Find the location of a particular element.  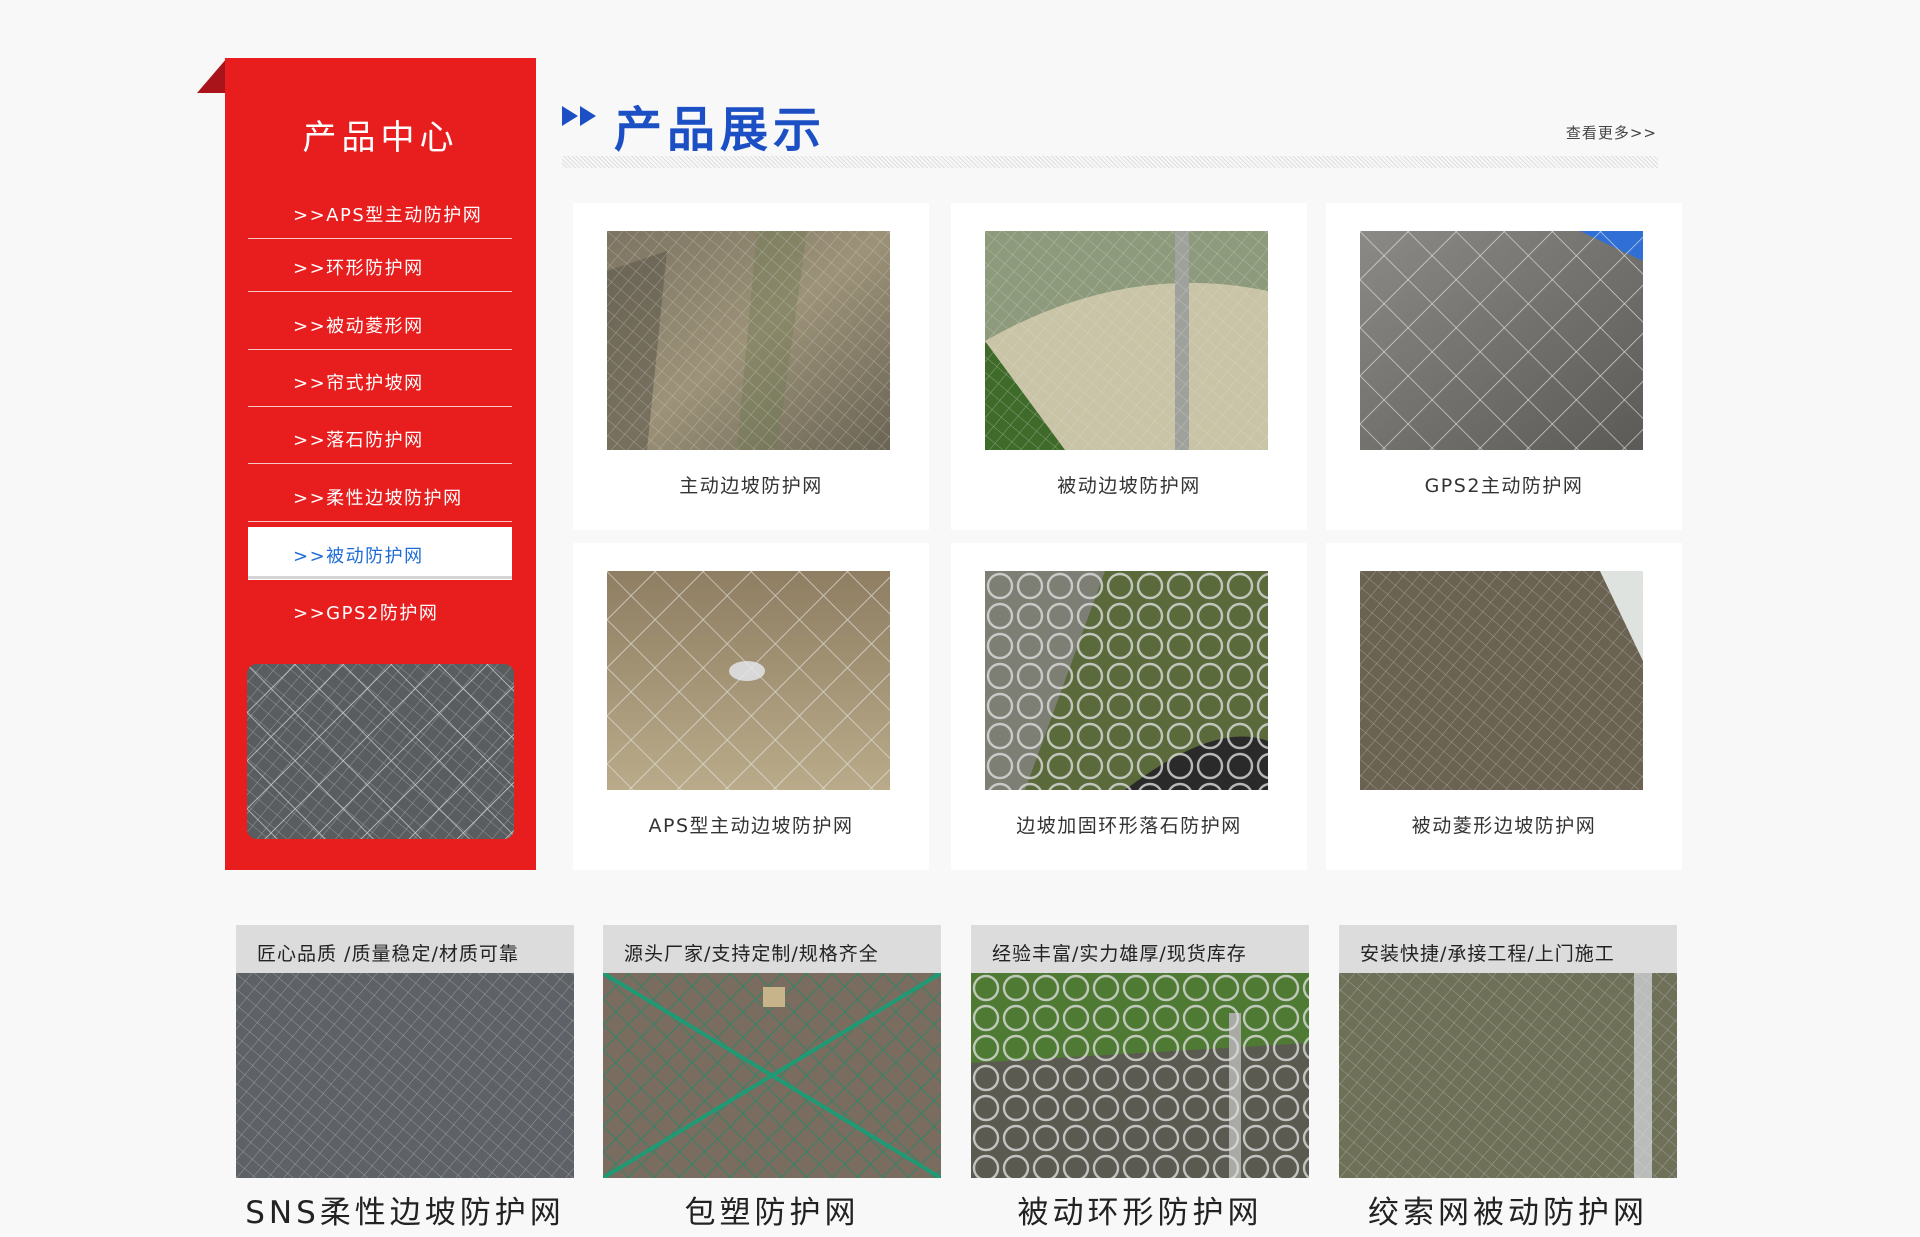

feature-tagline: 匠心品质 /质量稳定/材质可靠 is located at coordinates (405, 949).